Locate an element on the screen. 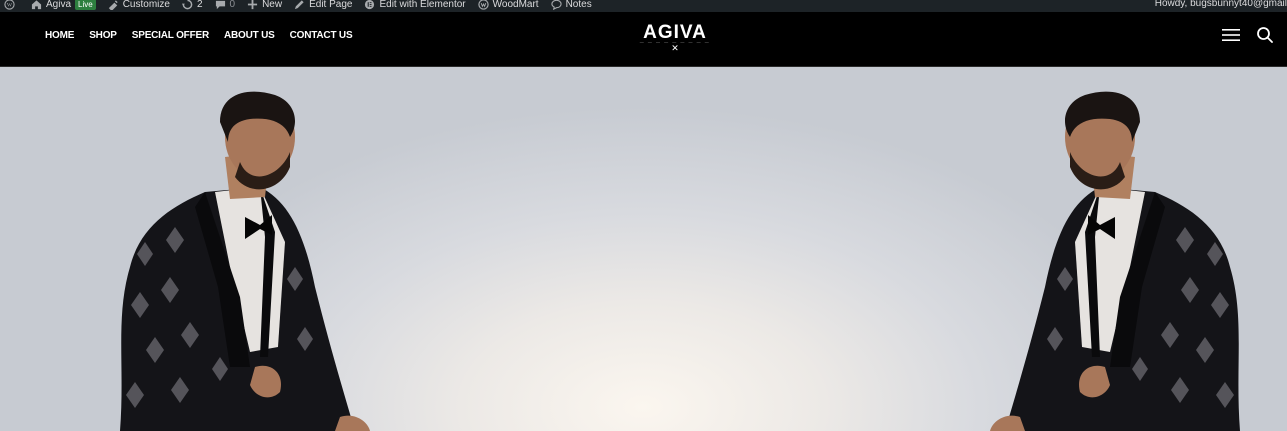  adminbar-edit-elementor-label: Edit with Elementor is located at coordinates (422, 5).